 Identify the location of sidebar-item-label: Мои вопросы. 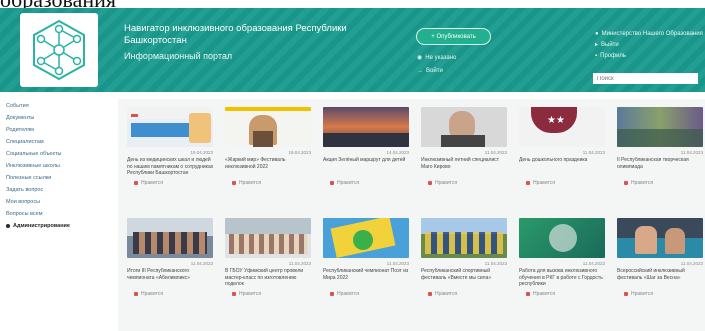
(23, 202).